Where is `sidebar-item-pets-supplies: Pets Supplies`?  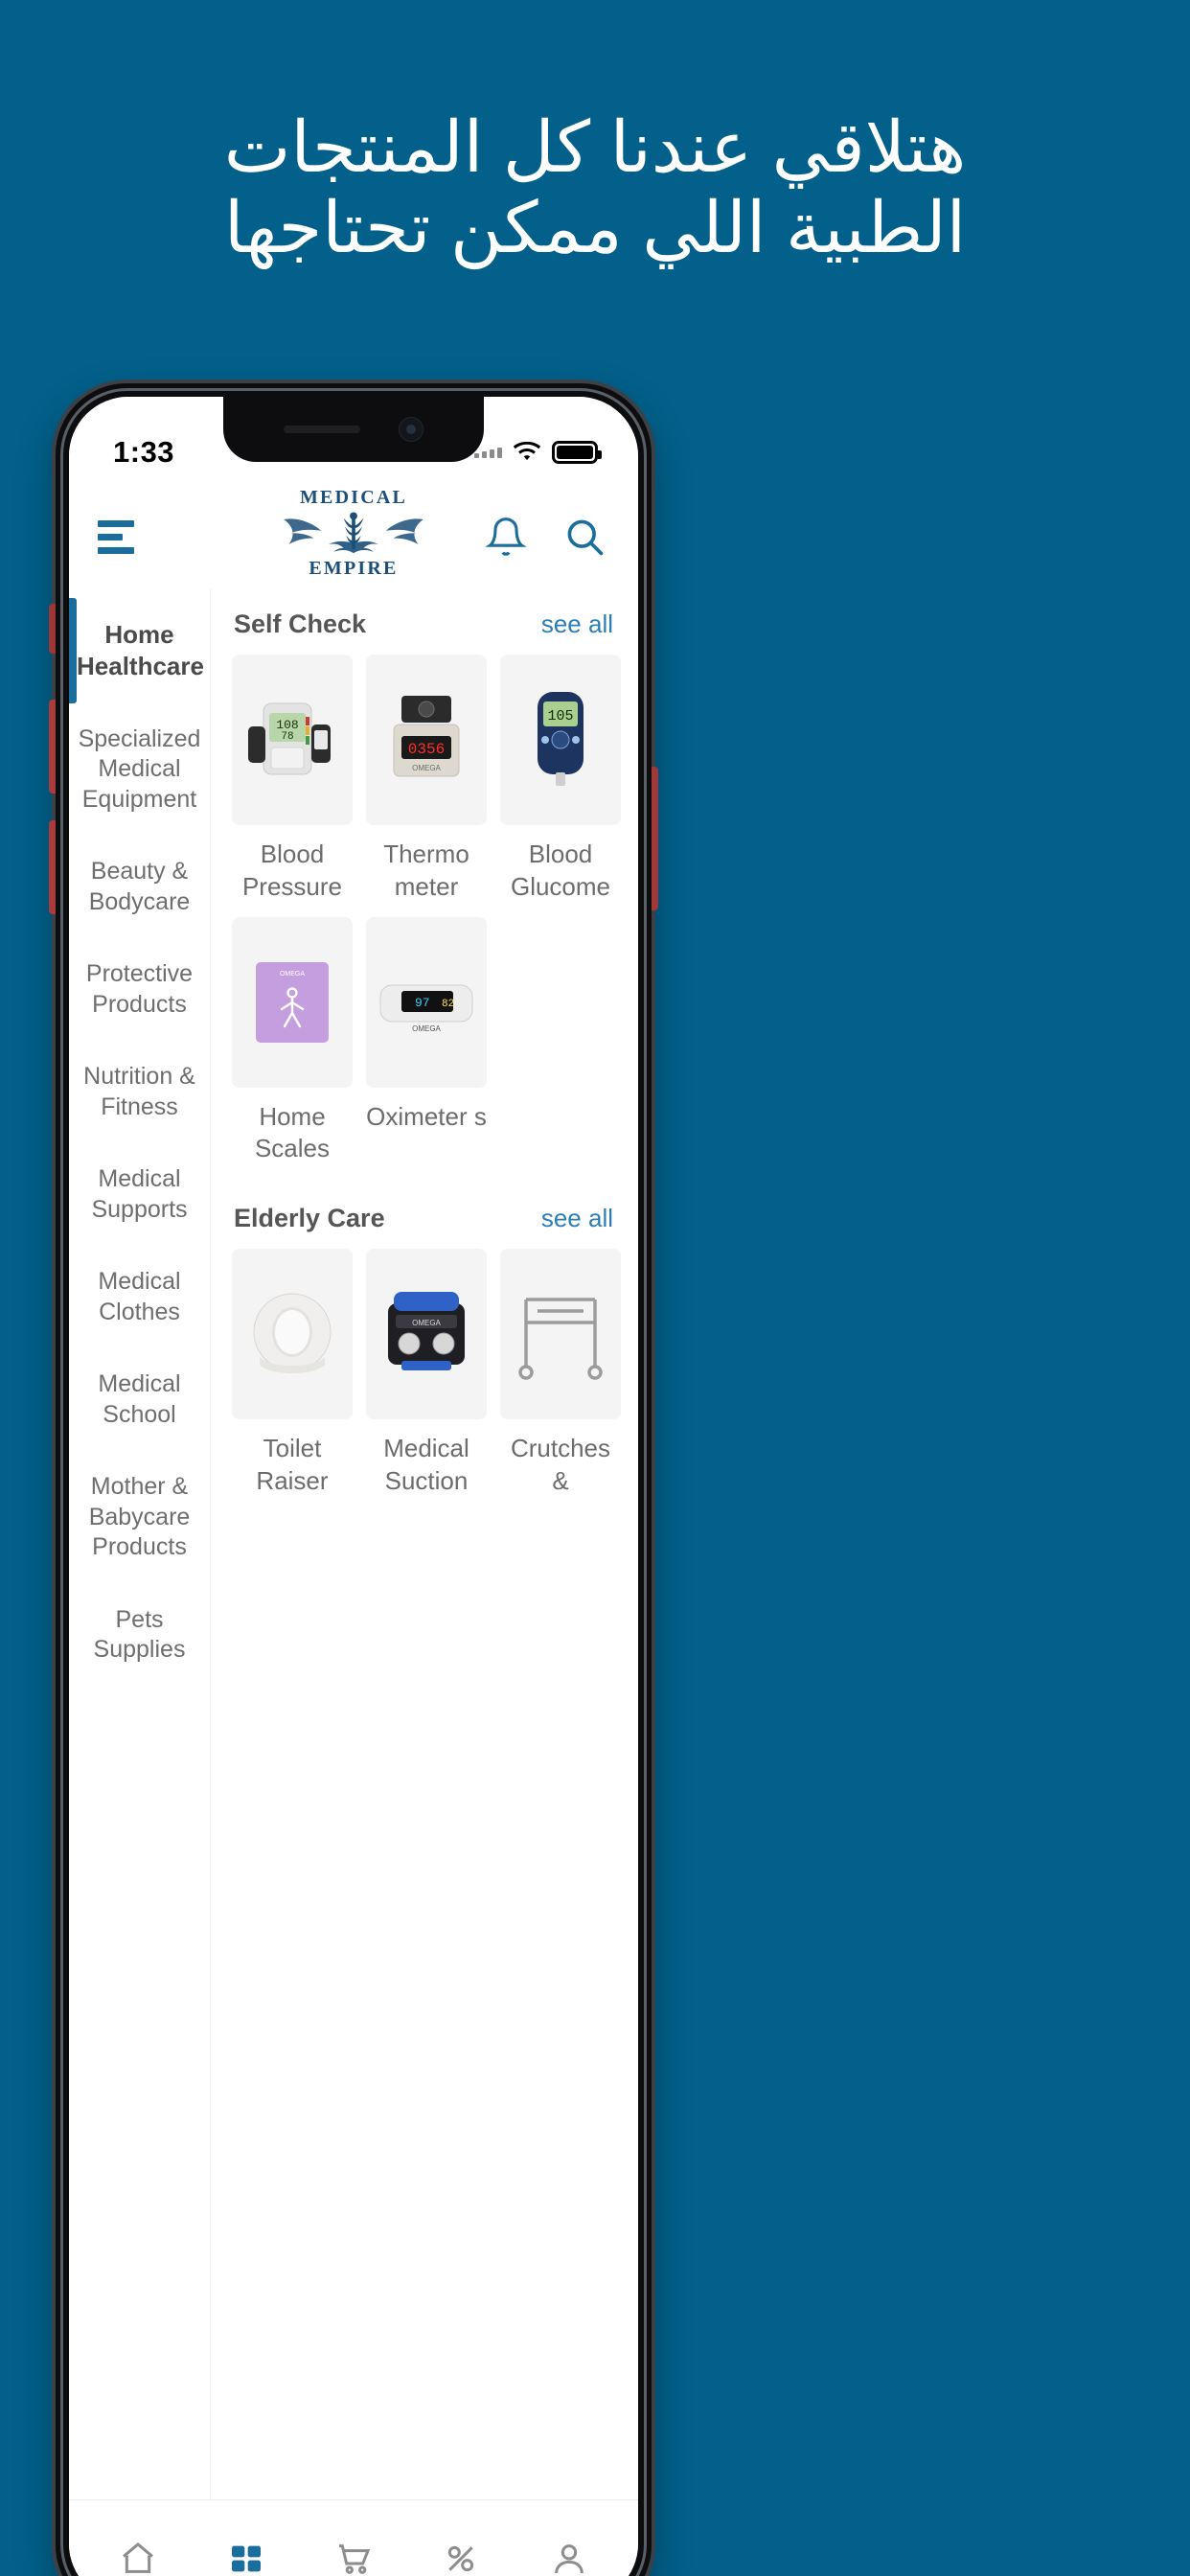
sidebar-item-pets-supplies: Pets Supplies is located at coordinates (140, 1635).